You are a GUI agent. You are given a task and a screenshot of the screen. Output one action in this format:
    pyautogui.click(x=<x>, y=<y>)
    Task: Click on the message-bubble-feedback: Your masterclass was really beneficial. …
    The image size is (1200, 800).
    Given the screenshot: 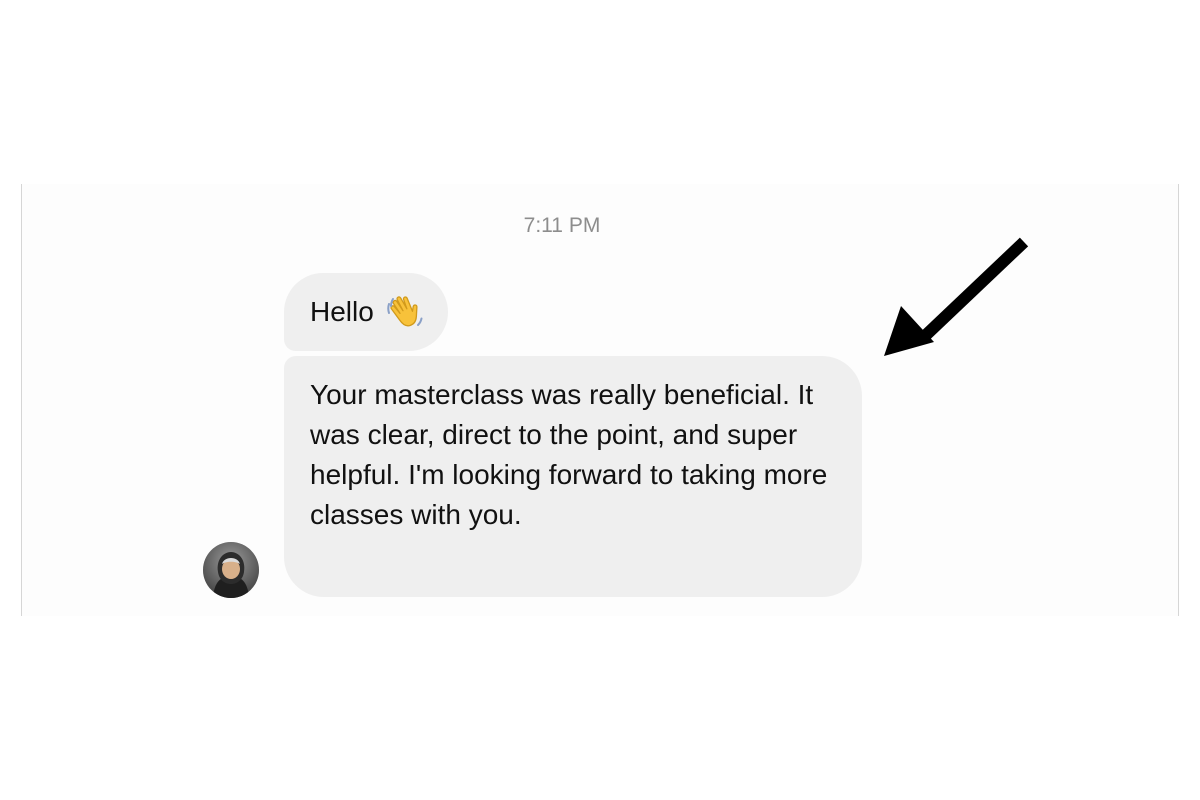 What is the action you would take?
    pyautogui.click(x=573, y=476)
    